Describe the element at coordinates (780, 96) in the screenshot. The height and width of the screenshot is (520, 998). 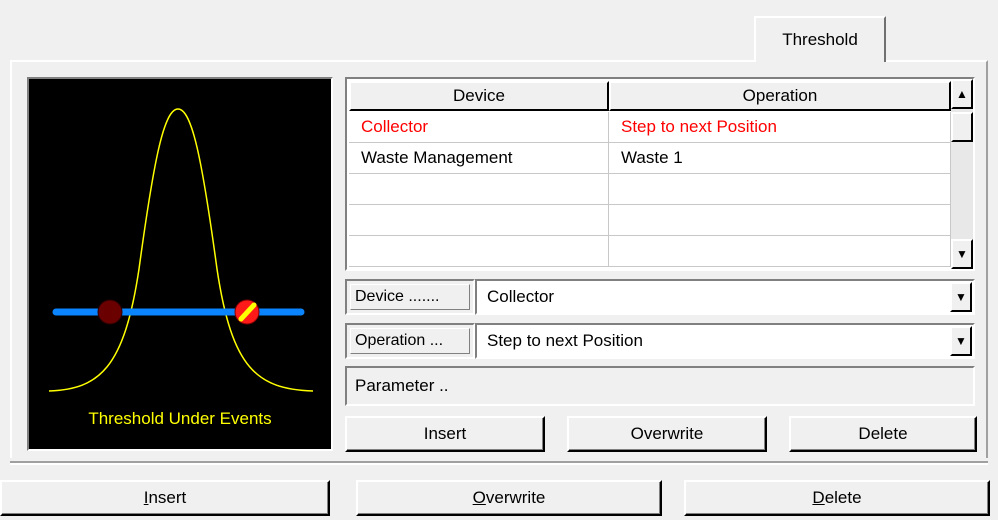
I see `column-header-operation: Operation` at that location.